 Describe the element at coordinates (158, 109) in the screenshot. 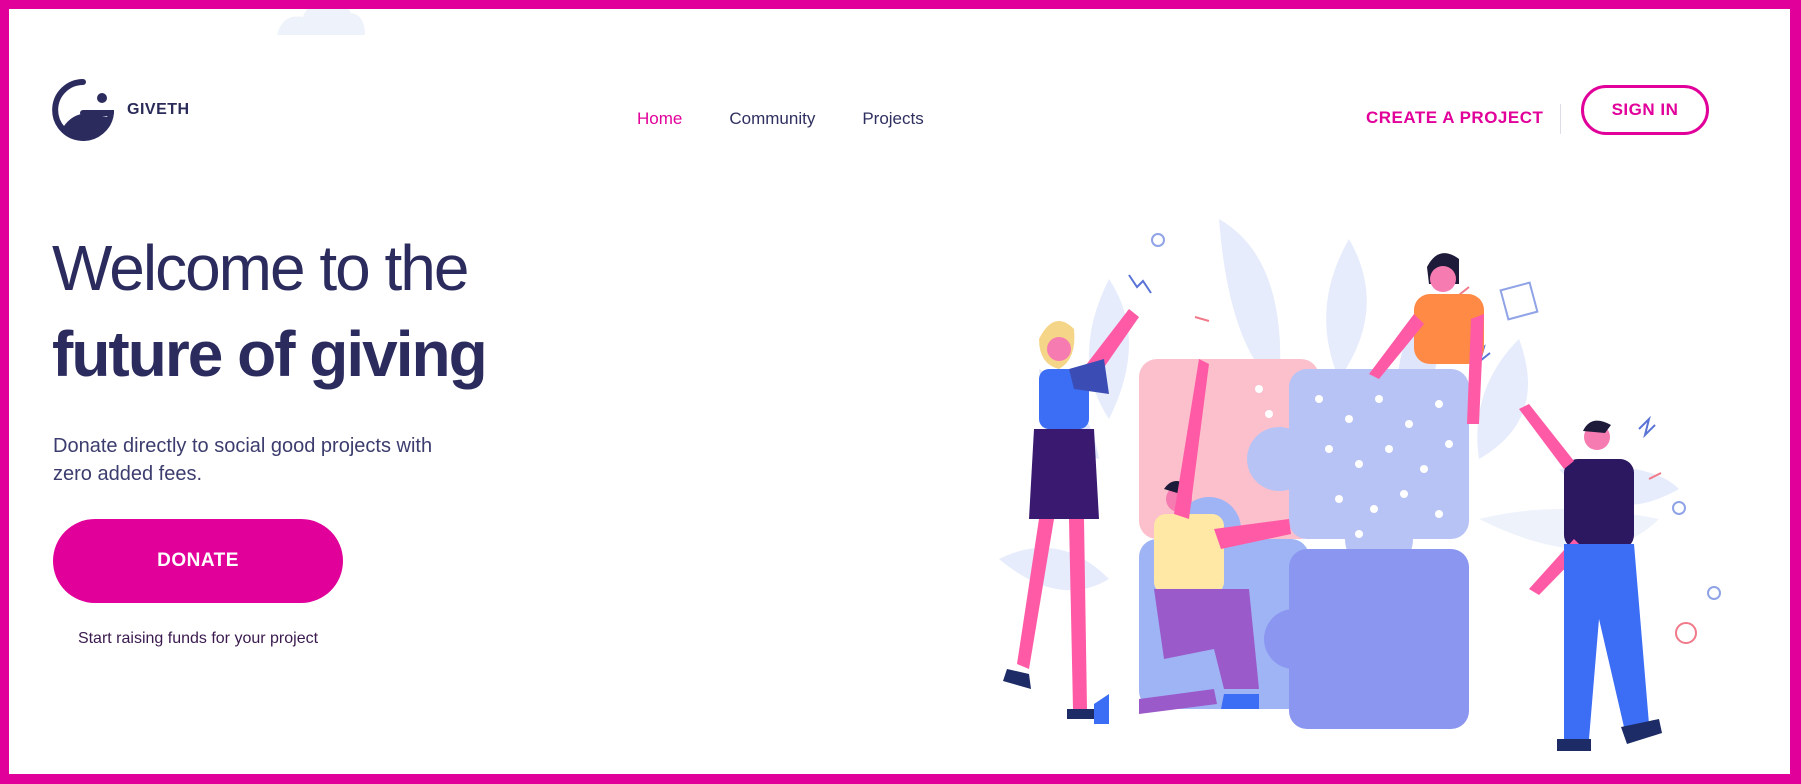

I see `brand-name: GIVETH` at that location.